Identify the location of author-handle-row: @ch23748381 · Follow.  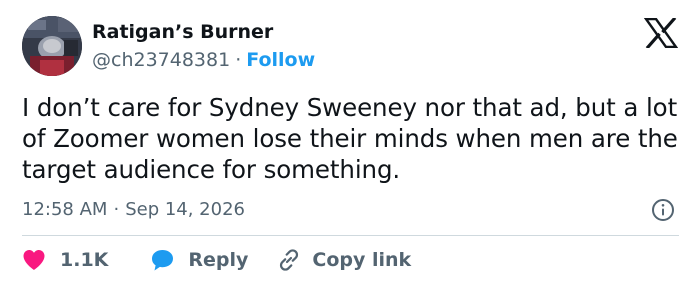
(203, 60).